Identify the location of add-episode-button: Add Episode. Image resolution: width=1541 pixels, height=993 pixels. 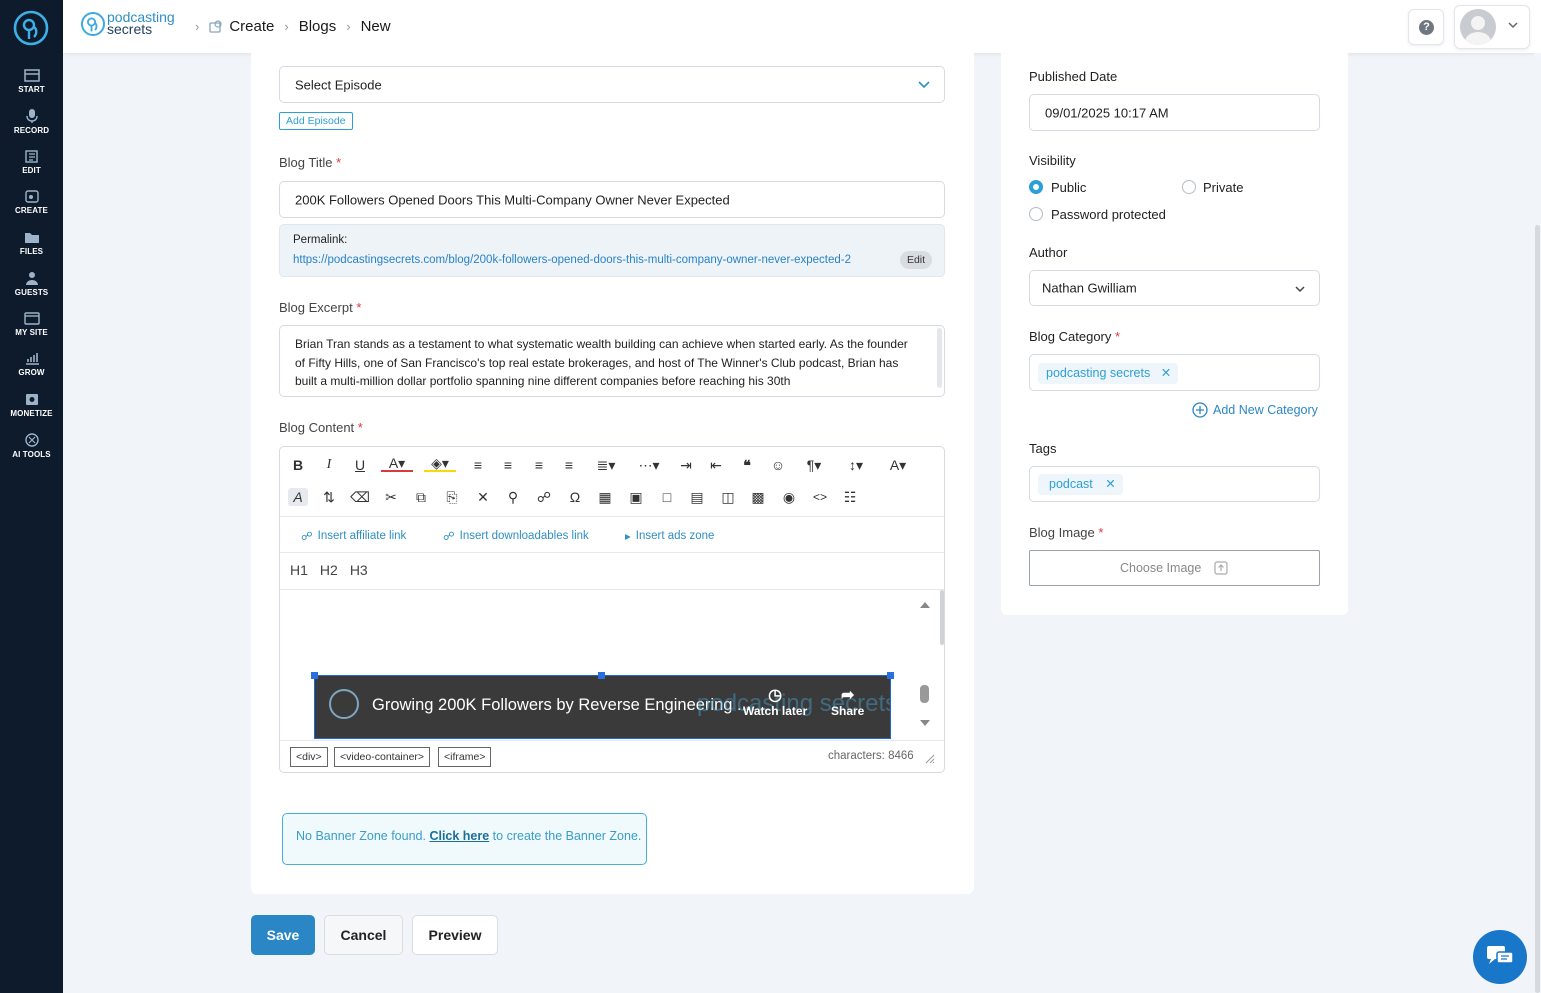
(316, 121).